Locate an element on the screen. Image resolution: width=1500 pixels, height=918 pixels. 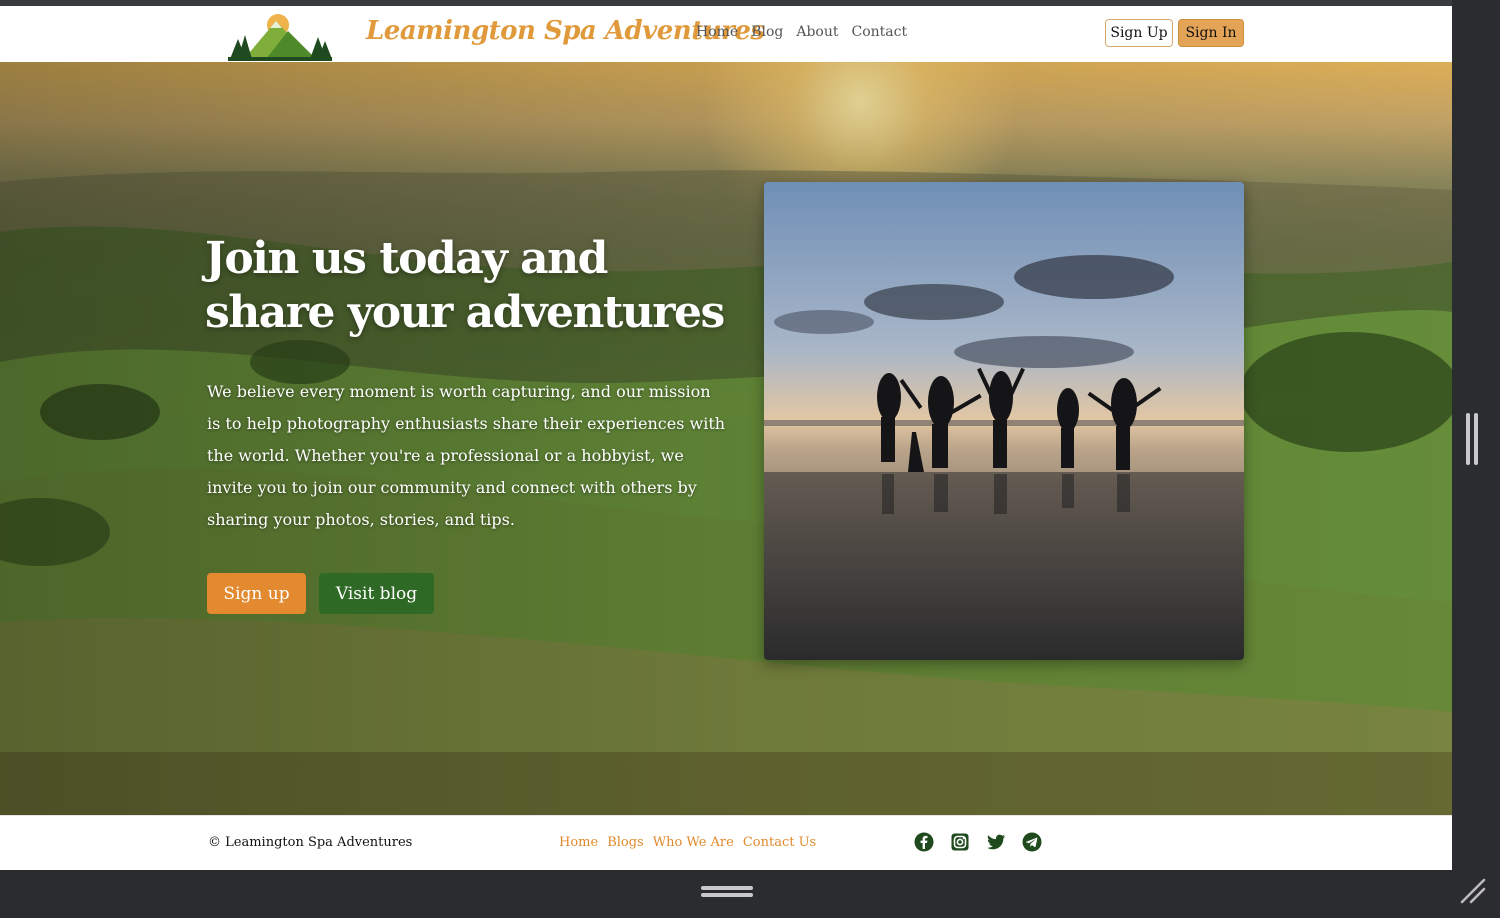
vertical-resize-grip-left is located at coordinates (1468, 439).